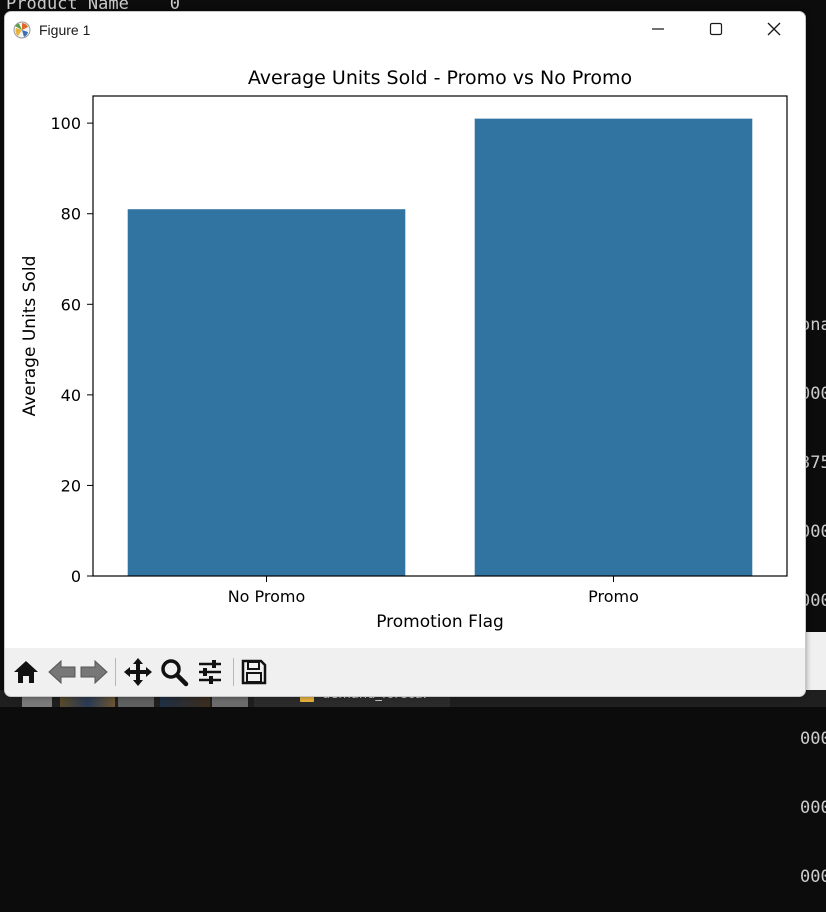 The height and width of the screenshot is (912, 826). I want to click on configure-subplots-icon, so click(210, 672).